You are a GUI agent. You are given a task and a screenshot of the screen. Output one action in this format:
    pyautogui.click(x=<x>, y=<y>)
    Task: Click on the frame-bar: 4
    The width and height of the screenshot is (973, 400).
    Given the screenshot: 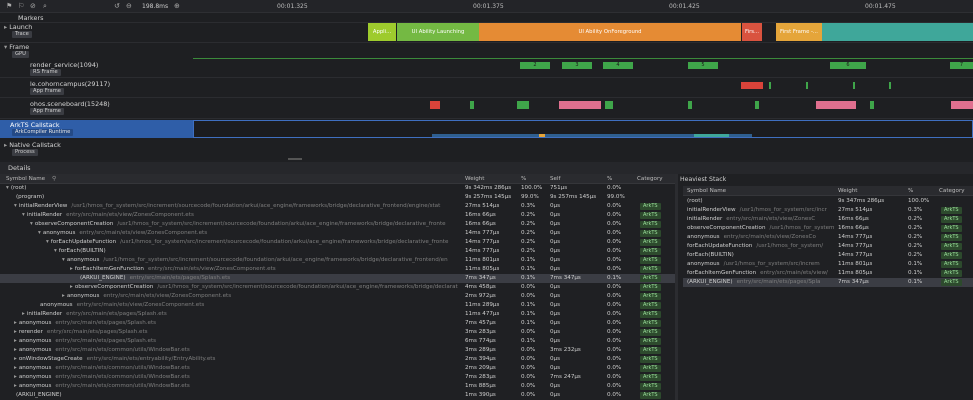 What is the action you would take?
    pyautogui.click(x=618, y=65)
    